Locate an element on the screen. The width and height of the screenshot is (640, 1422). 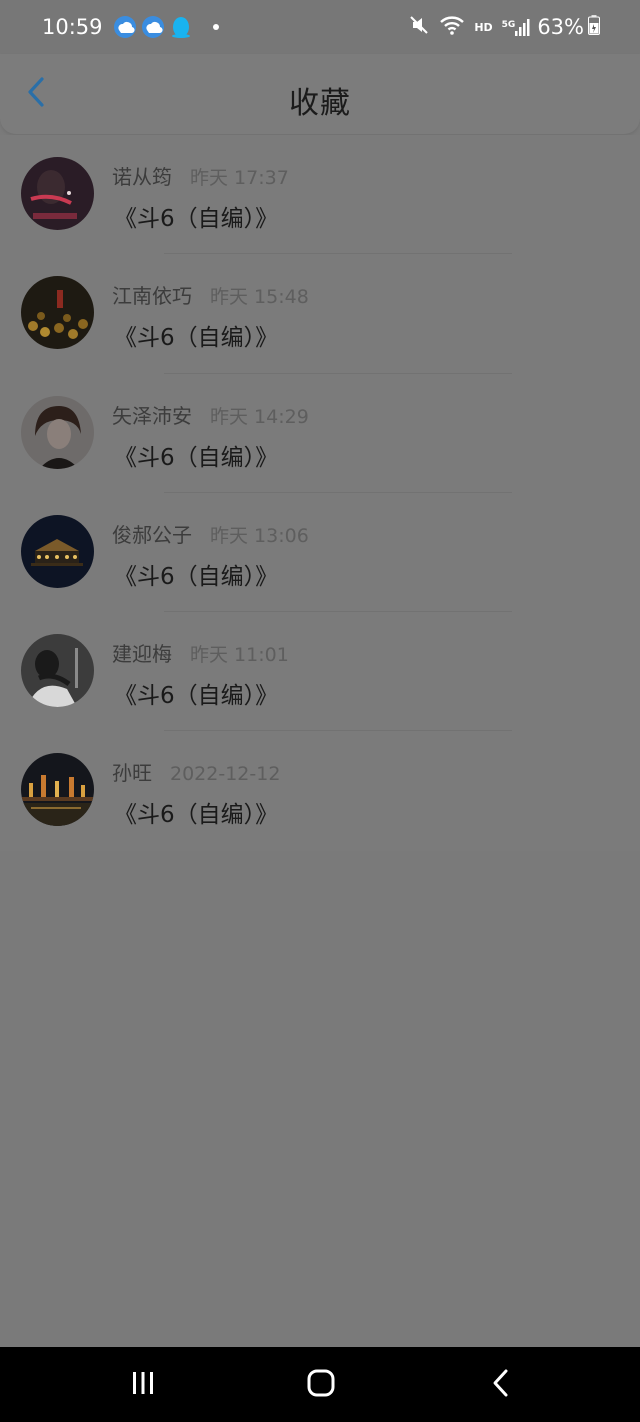
list-item: 孙旺 2022-12-12 《斗6（自编）》 is located at coordinates (320, 790).